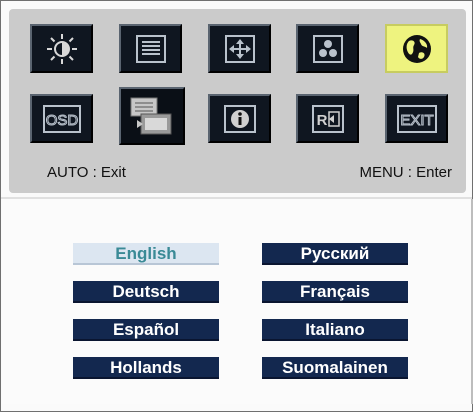  Describe the element at coordinates (335, 330) in the screenshot. I see `language-option-italiano: Italiano` at that location.